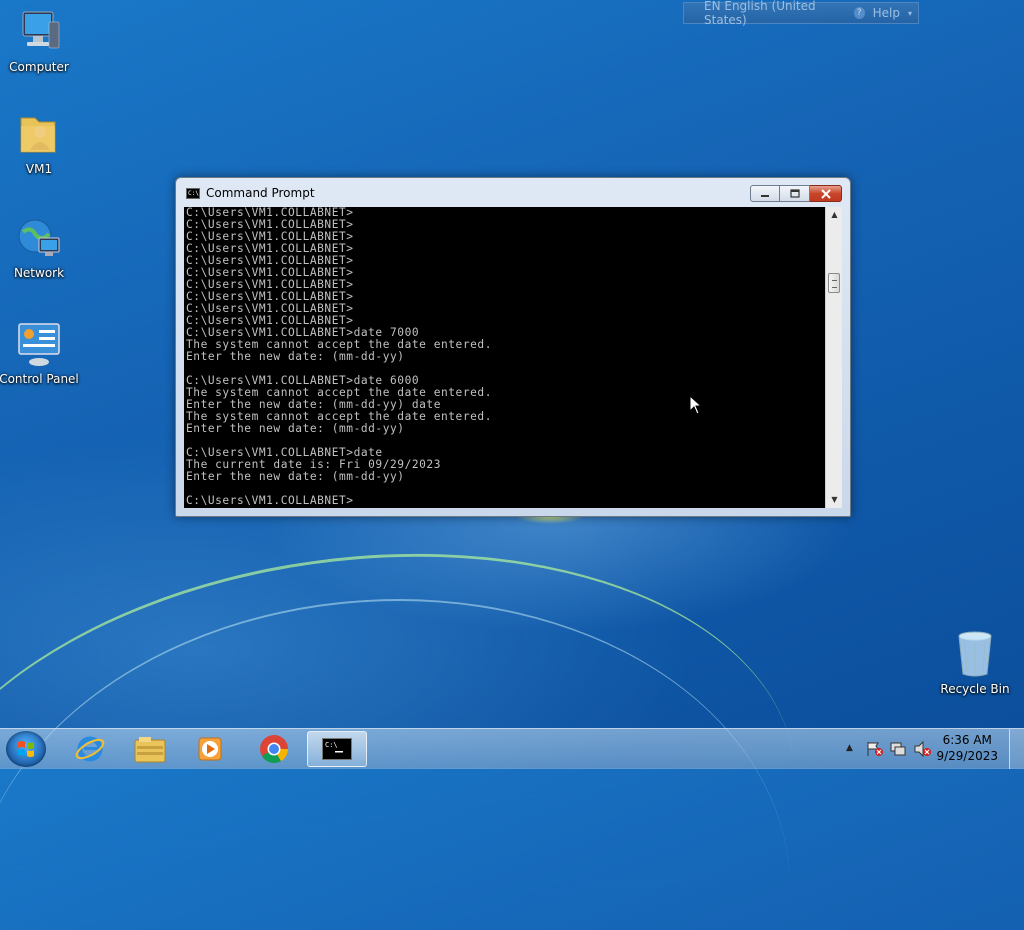 This screenshot has width=1024, height=930. Describe the element at coordinates (834, 283) in the screenshot. I see `scrollbar-thumb` at that location.